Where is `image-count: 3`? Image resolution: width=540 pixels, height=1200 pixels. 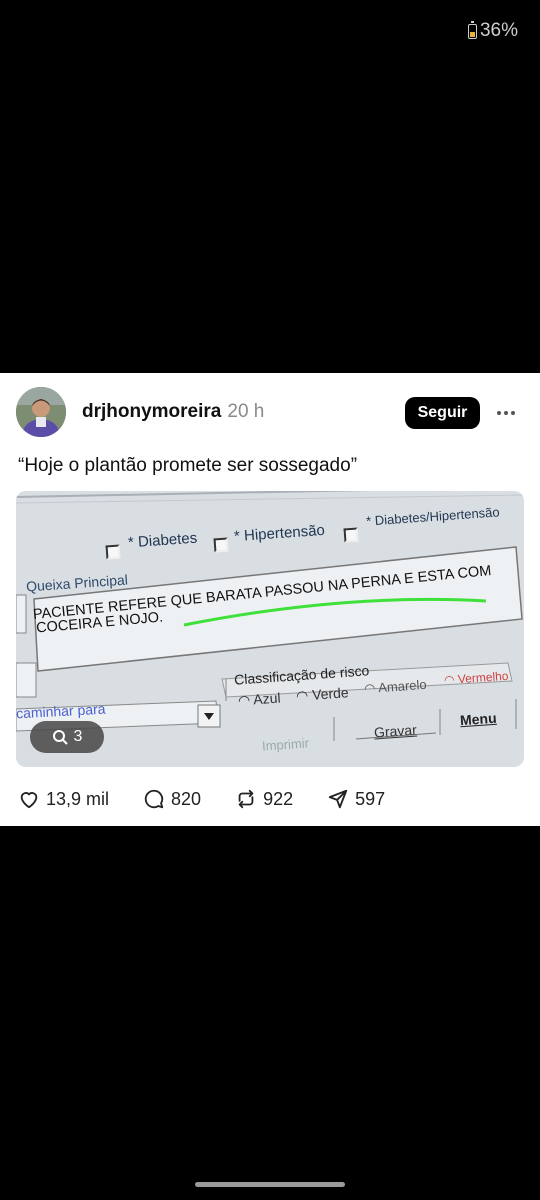
image-count: 3 is located at coordinates (78, 736).